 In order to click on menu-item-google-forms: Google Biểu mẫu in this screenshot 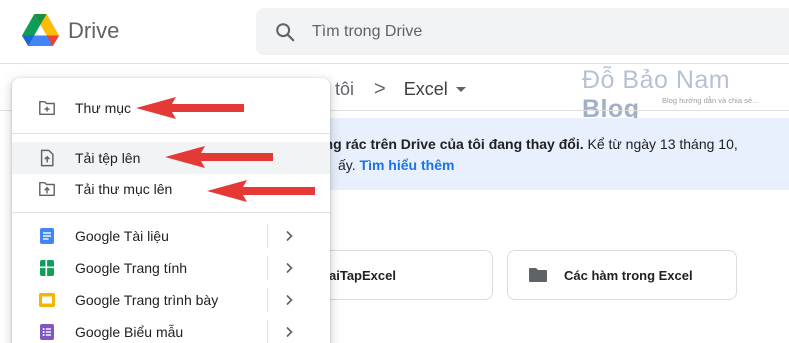, I will do `click(171, 329)`.